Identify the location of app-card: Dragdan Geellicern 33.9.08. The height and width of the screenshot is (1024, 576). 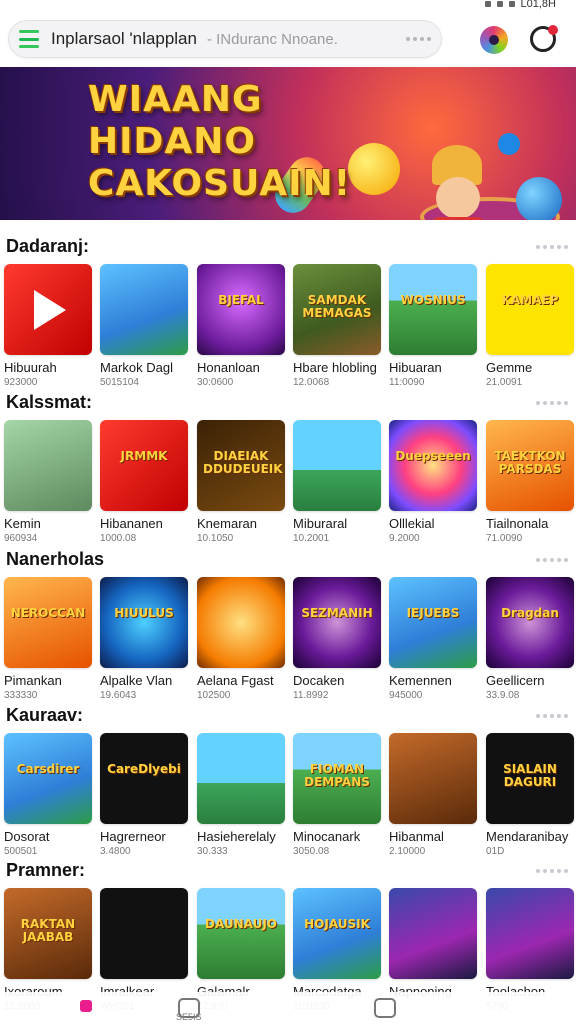
(531, 642).